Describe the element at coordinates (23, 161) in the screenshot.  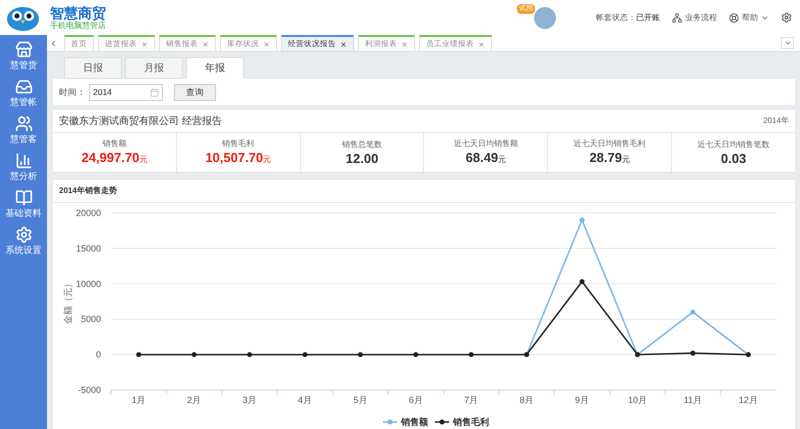
I see `bar-chart-icon` at that location.